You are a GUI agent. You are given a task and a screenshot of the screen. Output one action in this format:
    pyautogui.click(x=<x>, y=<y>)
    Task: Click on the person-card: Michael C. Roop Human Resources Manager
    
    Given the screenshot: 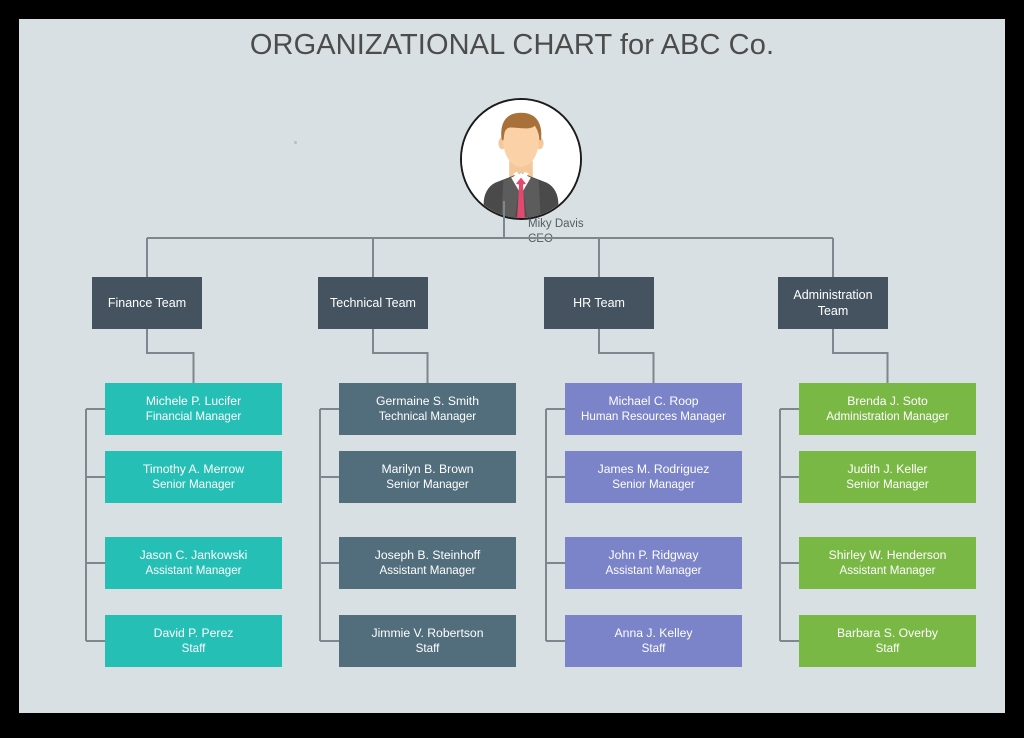 What is the action you would take?
    pyautogui.click(x=653, y=409)
    